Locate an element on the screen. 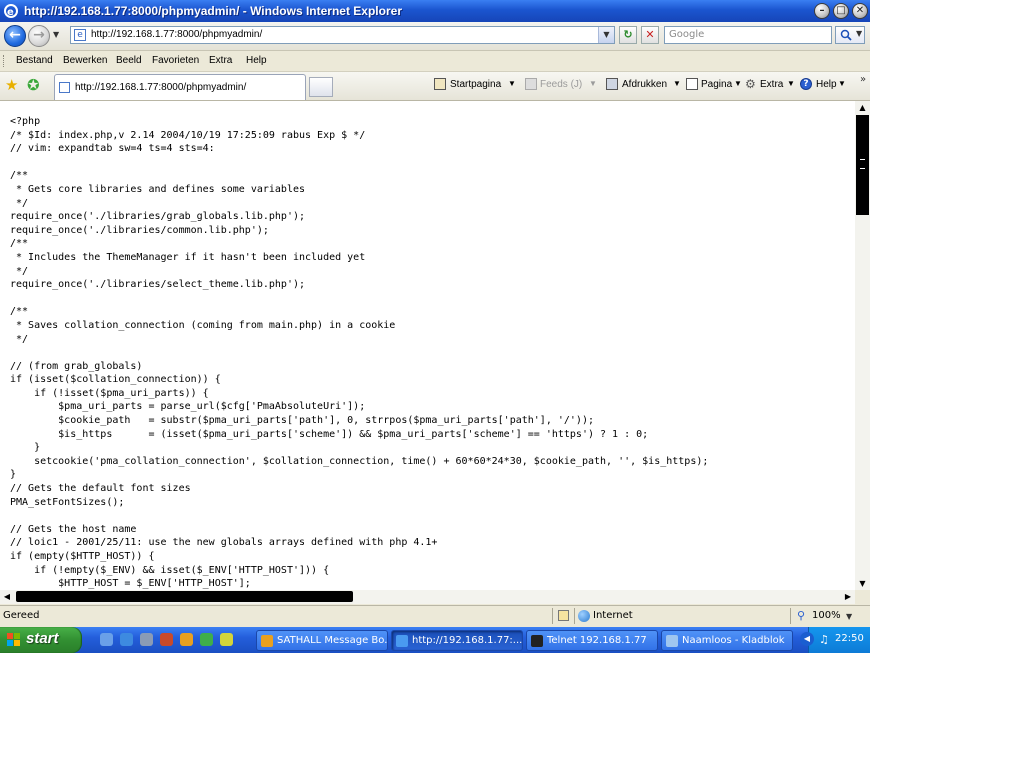  show-desktop-icon is located at coordinates (106, 639).